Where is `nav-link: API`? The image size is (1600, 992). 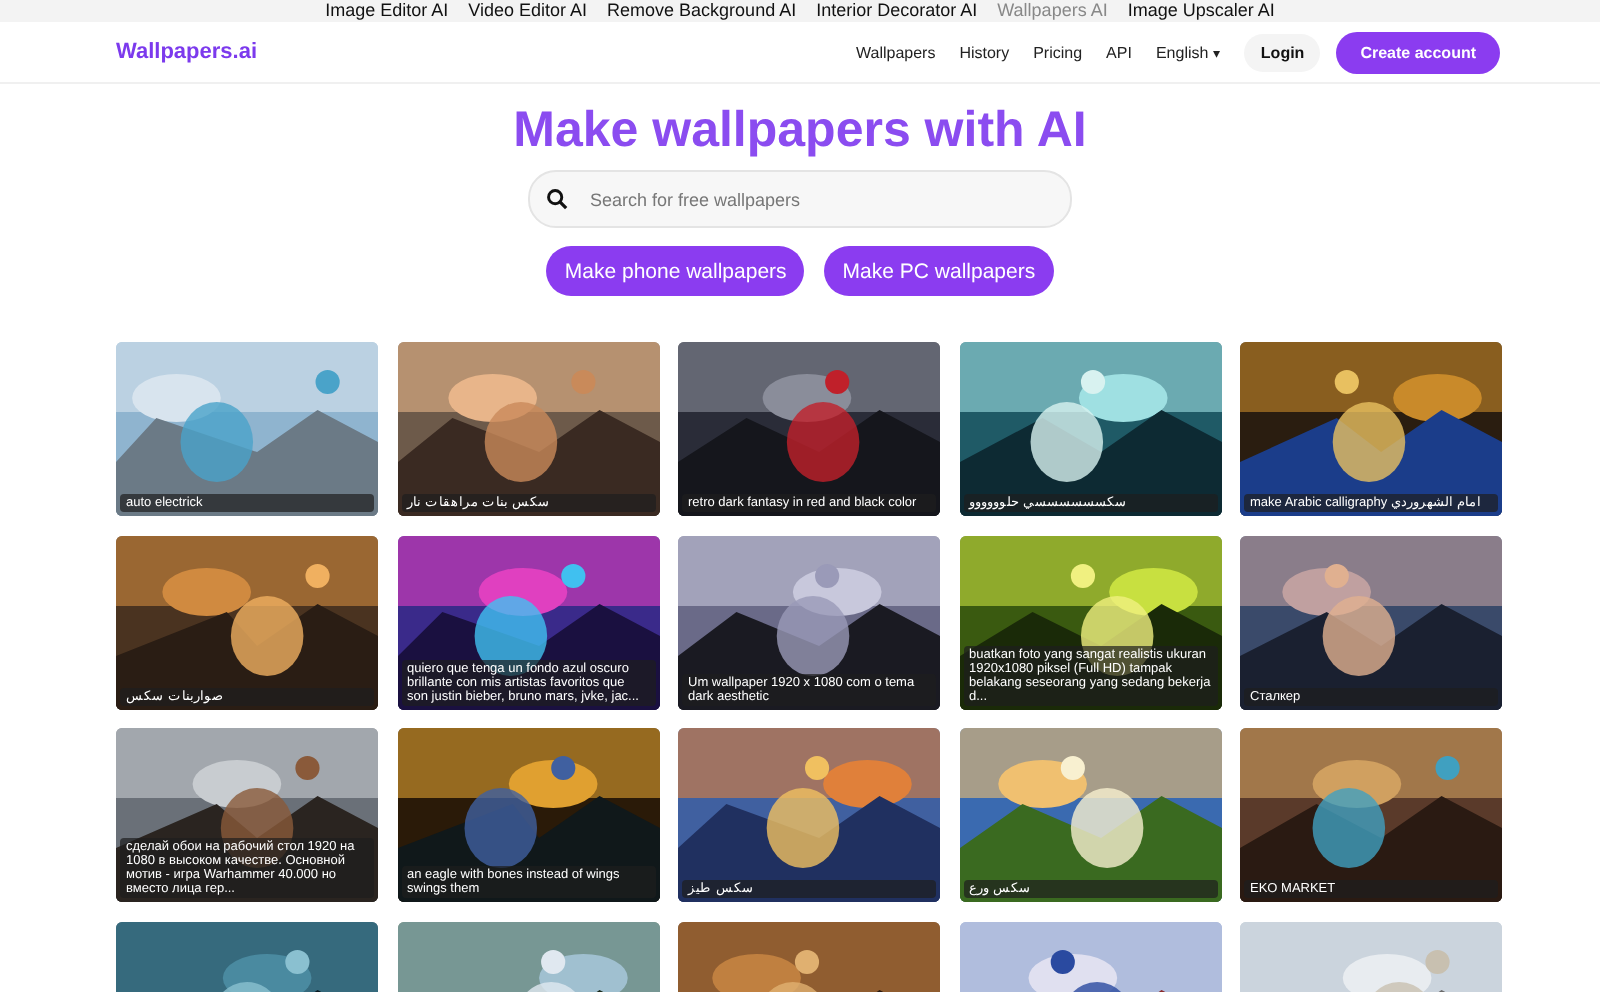
nav-link: API is located at coordinates (1119, 52).